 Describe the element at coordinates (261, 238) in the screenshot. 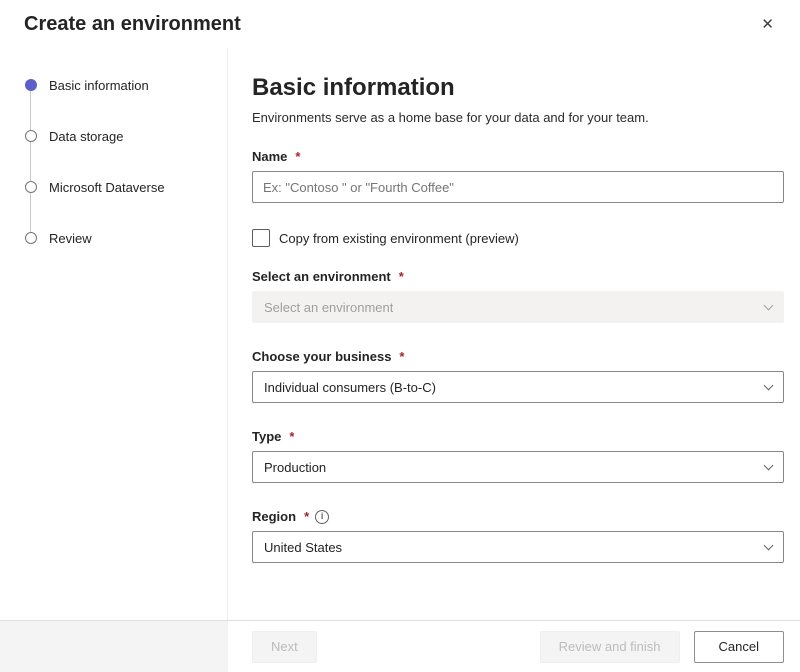

I see `copy-from-existing-checkbox` at that location.